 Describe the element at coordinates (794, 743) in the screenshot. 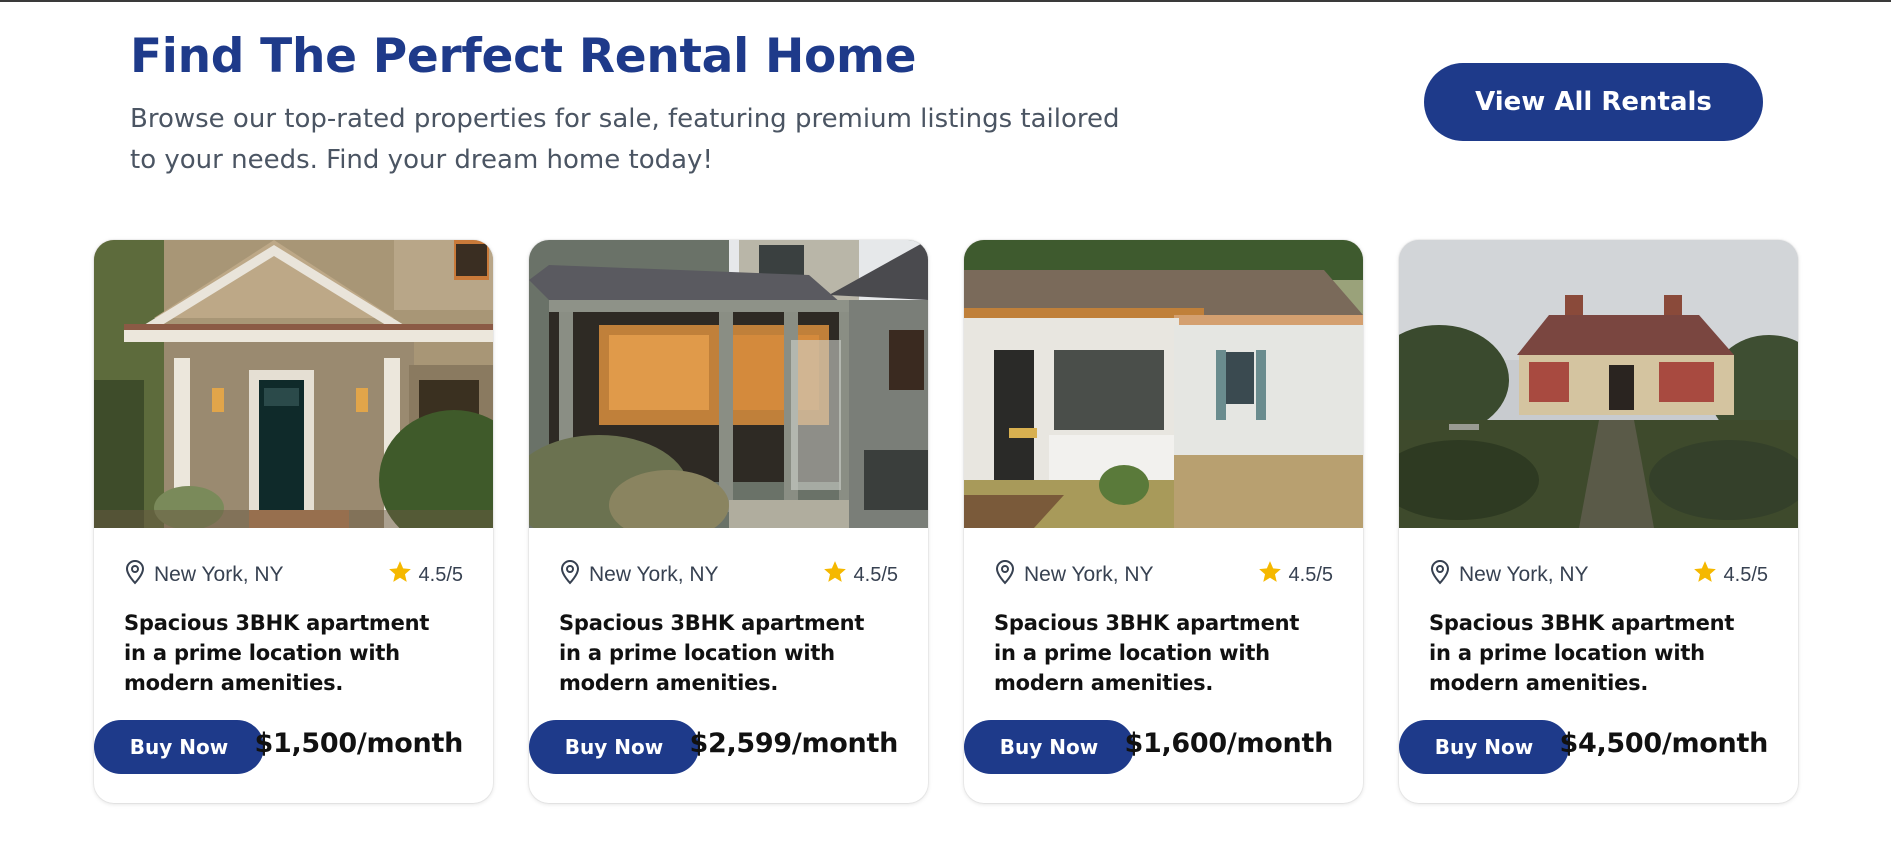

I see `listing-price: $2,599/month` at that location.